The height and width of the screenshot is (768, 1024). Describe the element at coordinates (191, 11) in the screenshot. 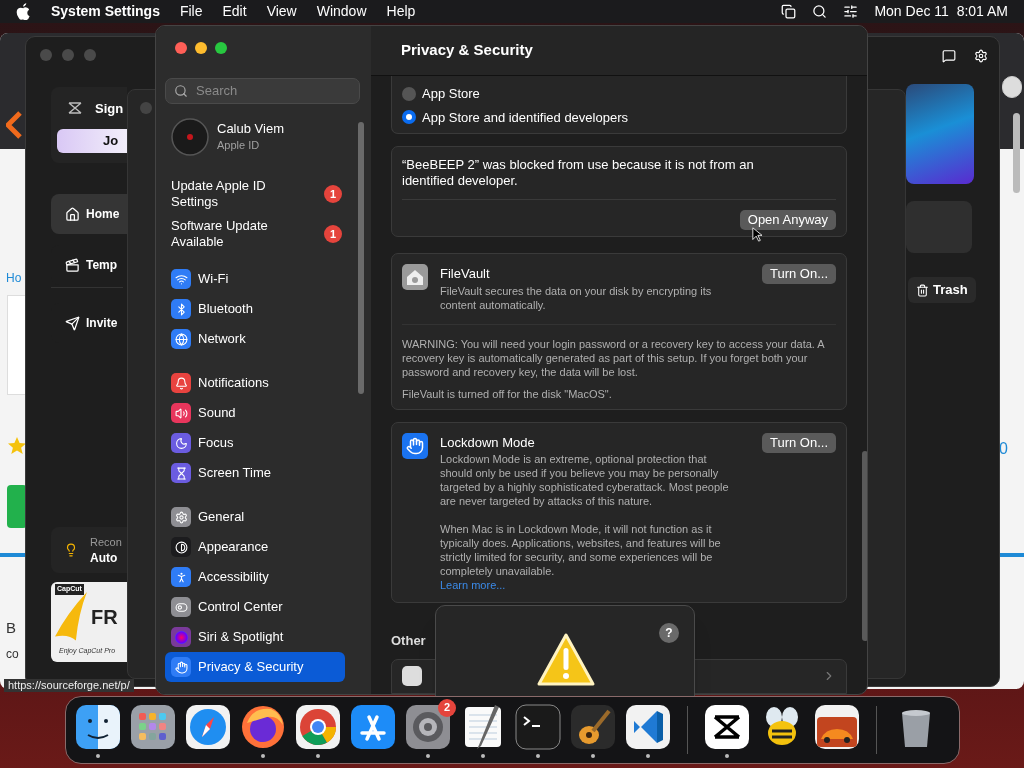

I see `menu-item: File` at that location.